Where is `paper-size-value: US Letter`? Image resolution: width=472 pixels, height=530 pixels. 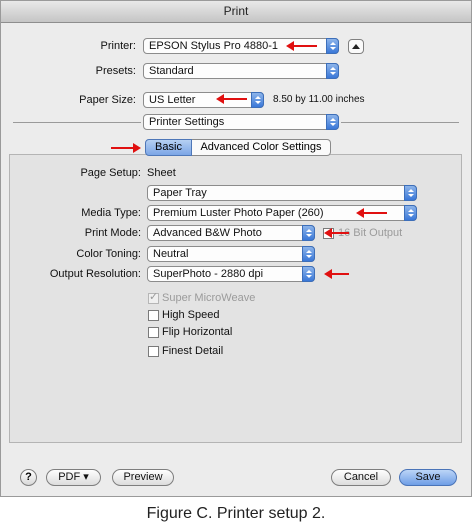
paper-size-value: US Letter is located at coordinates (172, 100).